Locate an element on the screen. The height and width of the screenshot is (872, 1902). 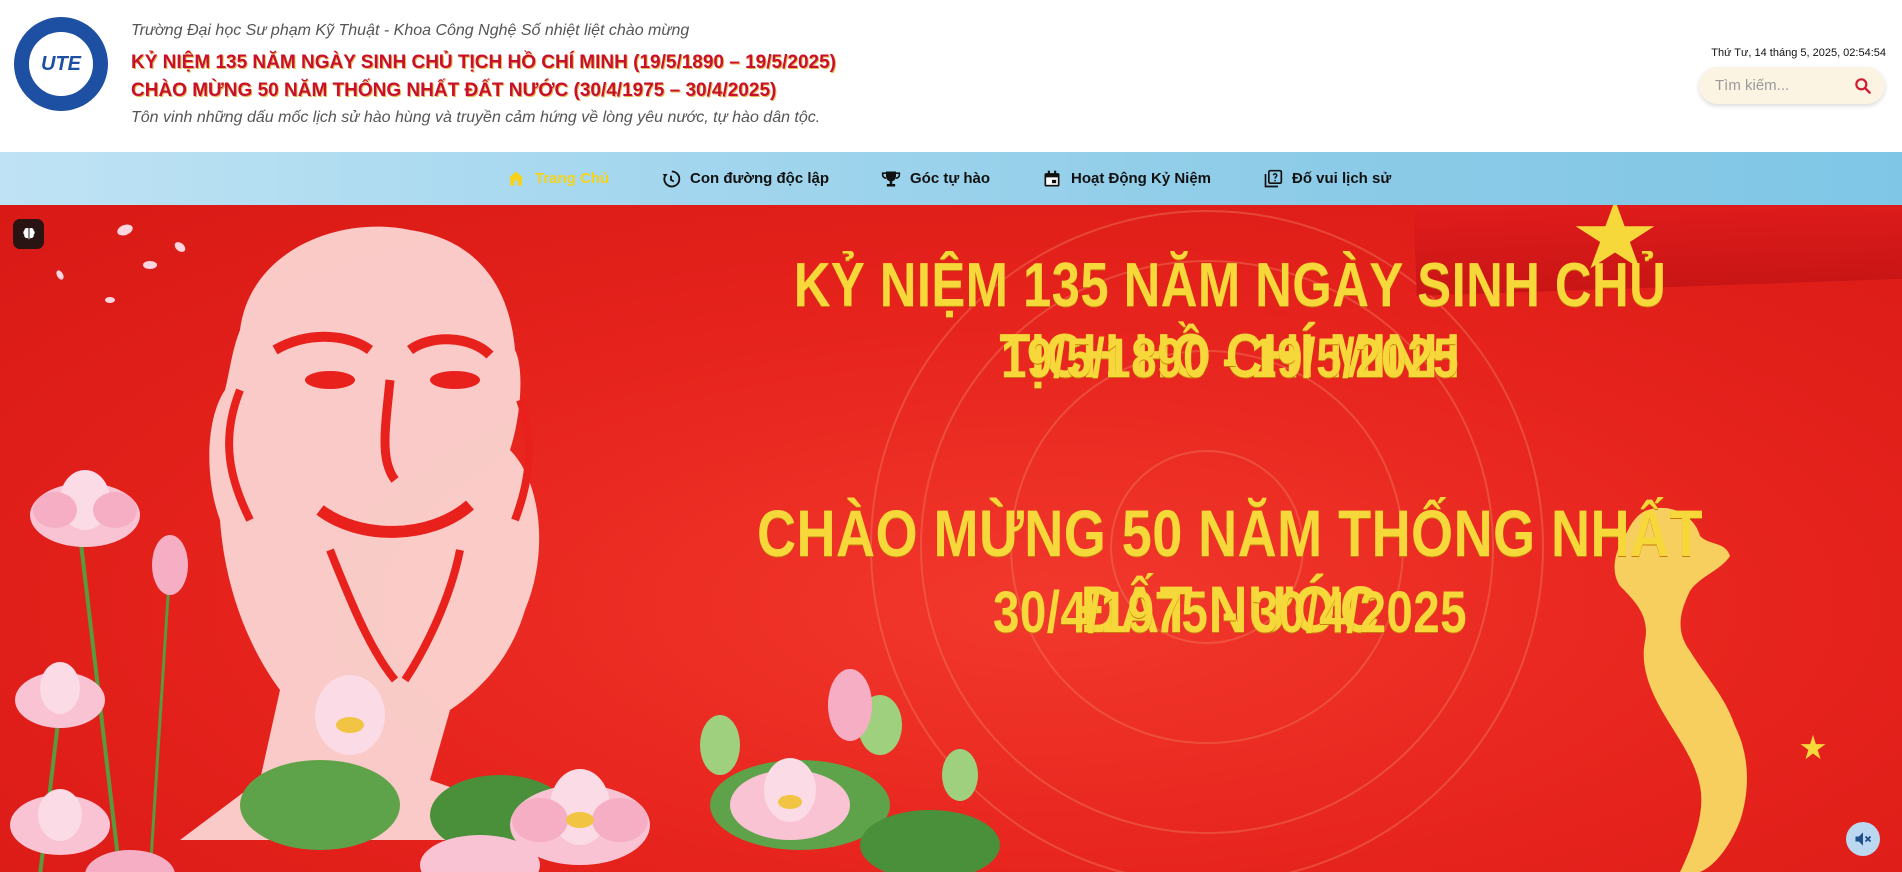
trophy-icon is located at coordinates (891, 178).